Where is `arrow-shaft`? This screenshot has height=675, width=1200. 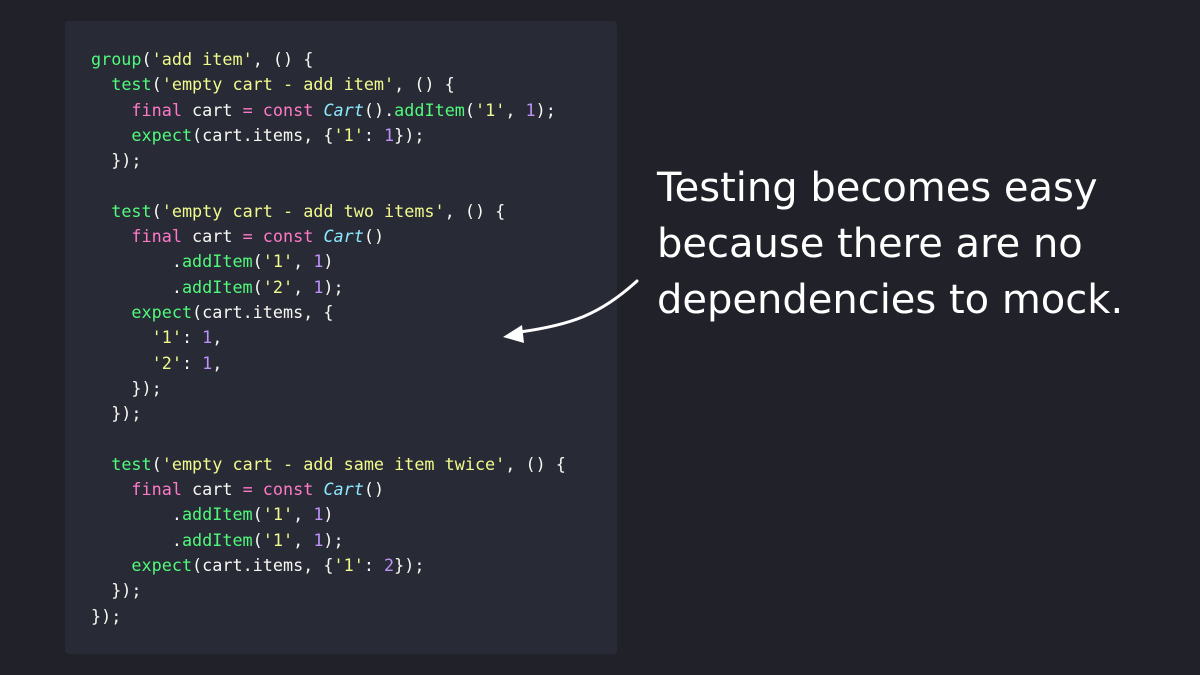 arrow-shaft is located at coordinates (578, 306).